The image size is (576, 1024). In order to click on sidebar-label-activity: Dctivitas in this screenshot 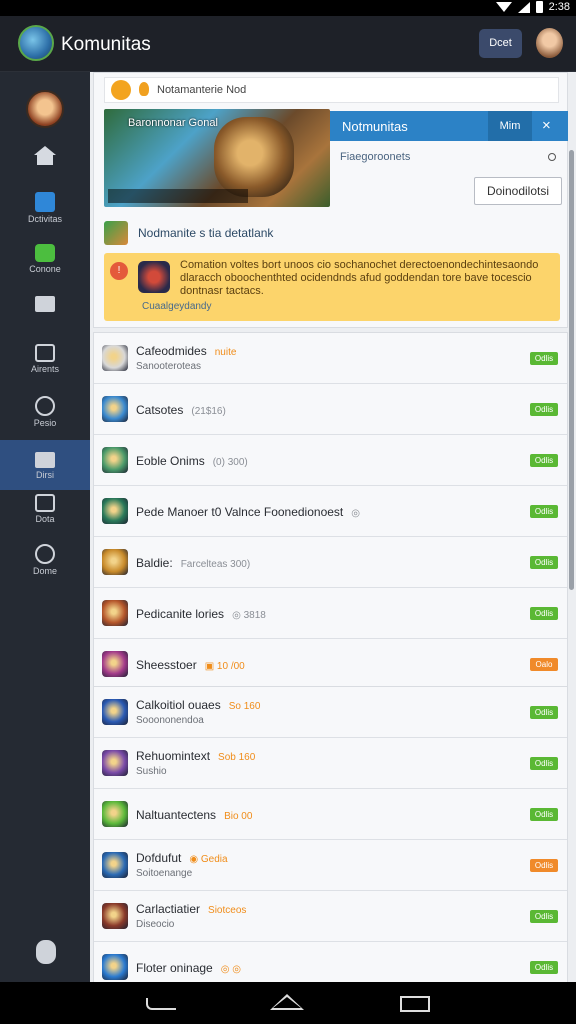, I will do `click(44, 219)`.